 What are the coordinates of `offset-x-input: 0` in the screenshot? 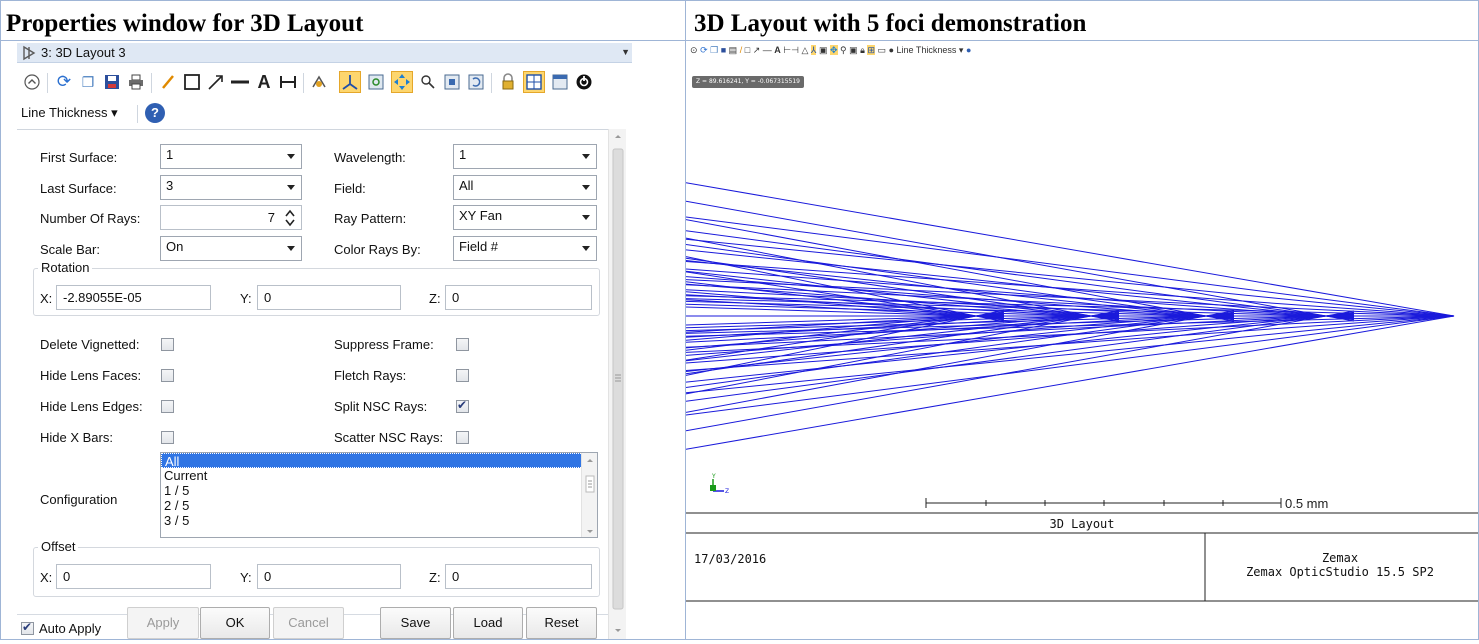 It's located at (133, 576).